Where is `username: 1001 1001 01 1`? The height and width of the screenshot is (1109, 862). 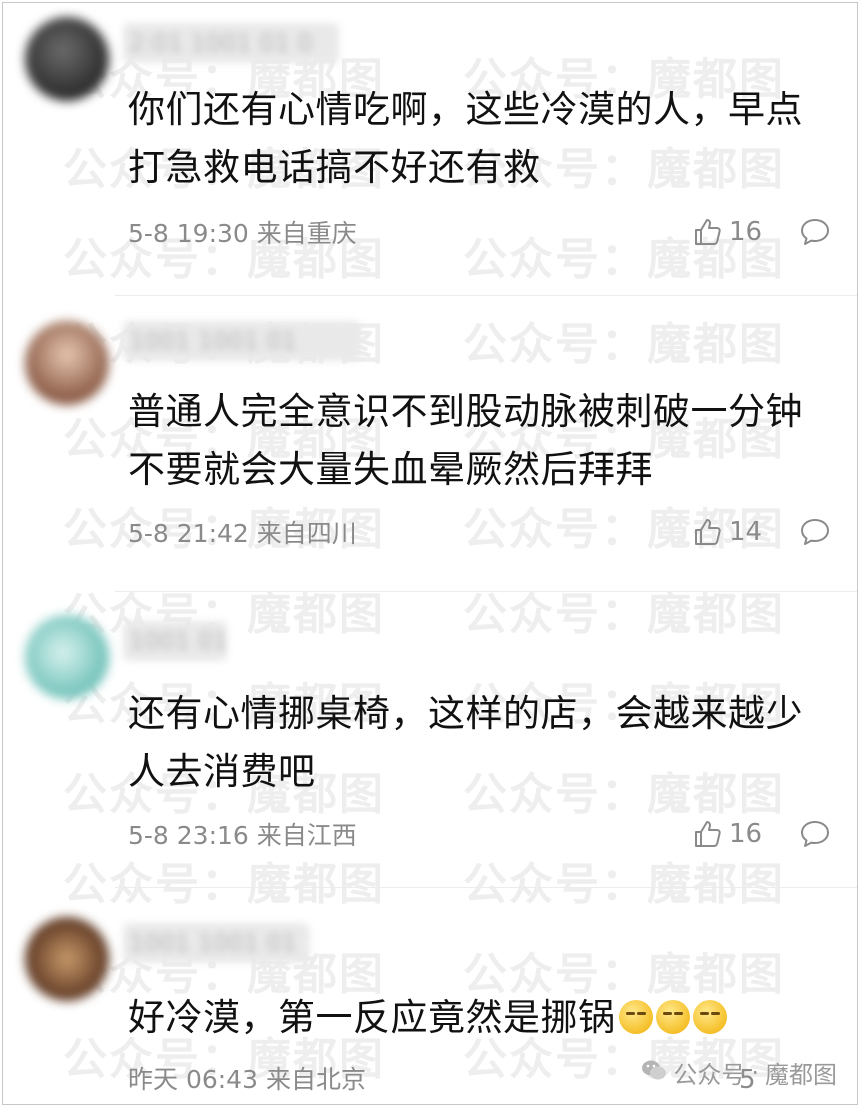
username: 1001 1001 01 1 is located at coordinates (216, 943).